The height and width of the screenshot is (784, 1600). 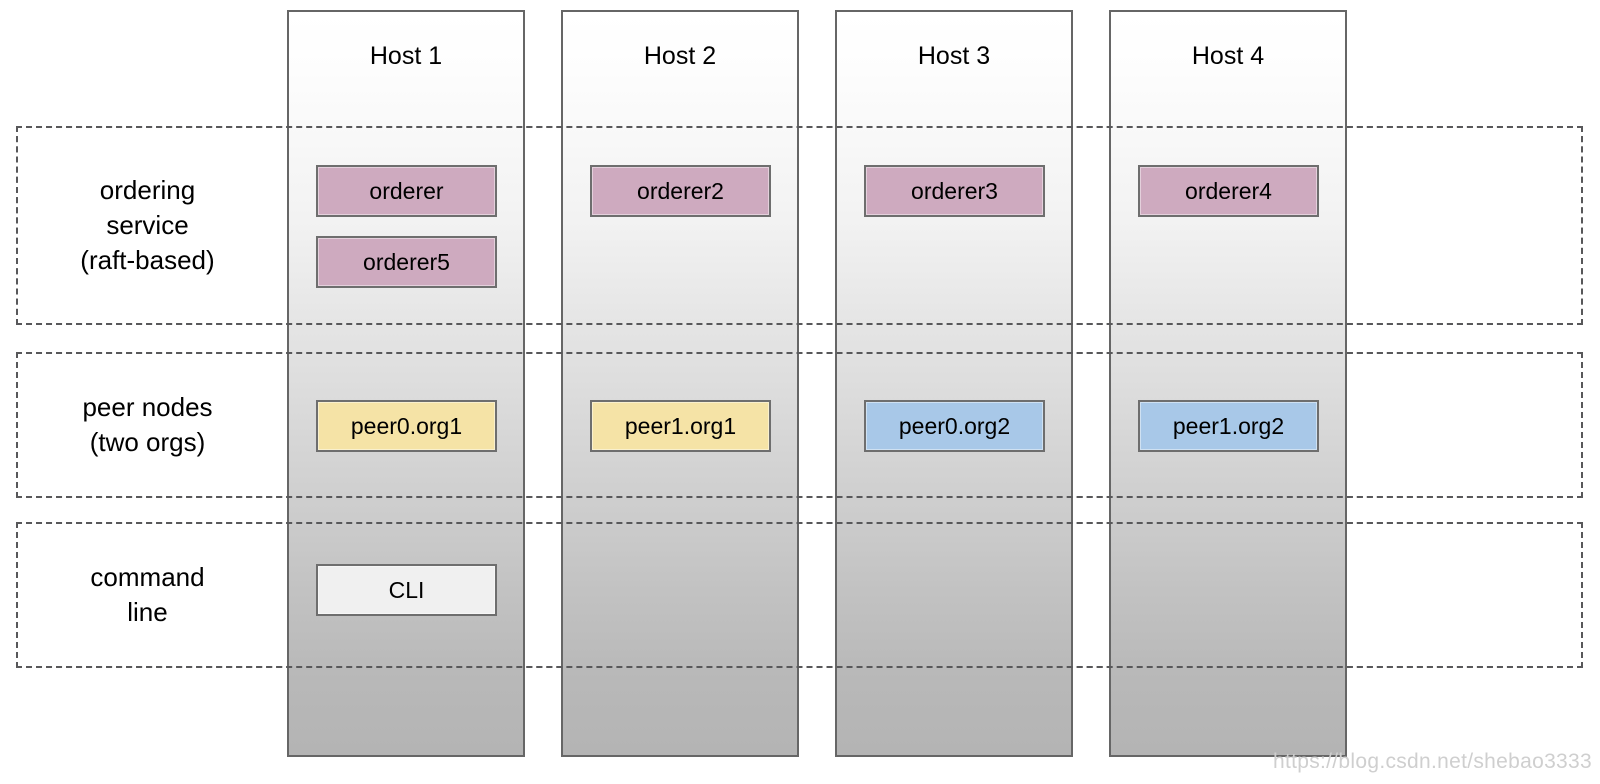 What do you see at coordinates (1228, 56) in the screenshot?
I see `host-title-host-4: Host 4` at bounding box center [1228, 56].